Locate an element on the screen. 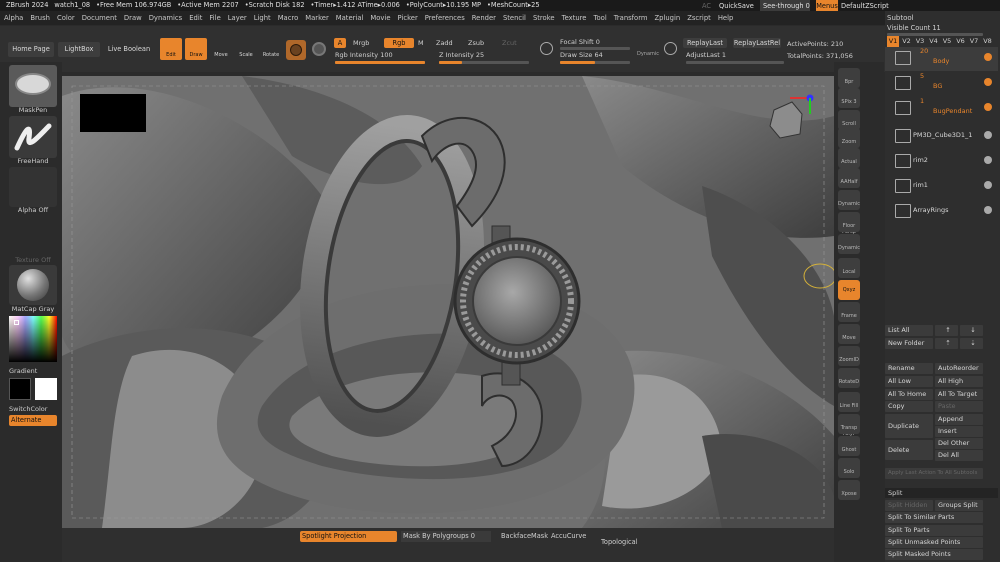 The image size is (1000, 562). shelf-button: Line Fill PolyF is located at coordinates (849, 414).